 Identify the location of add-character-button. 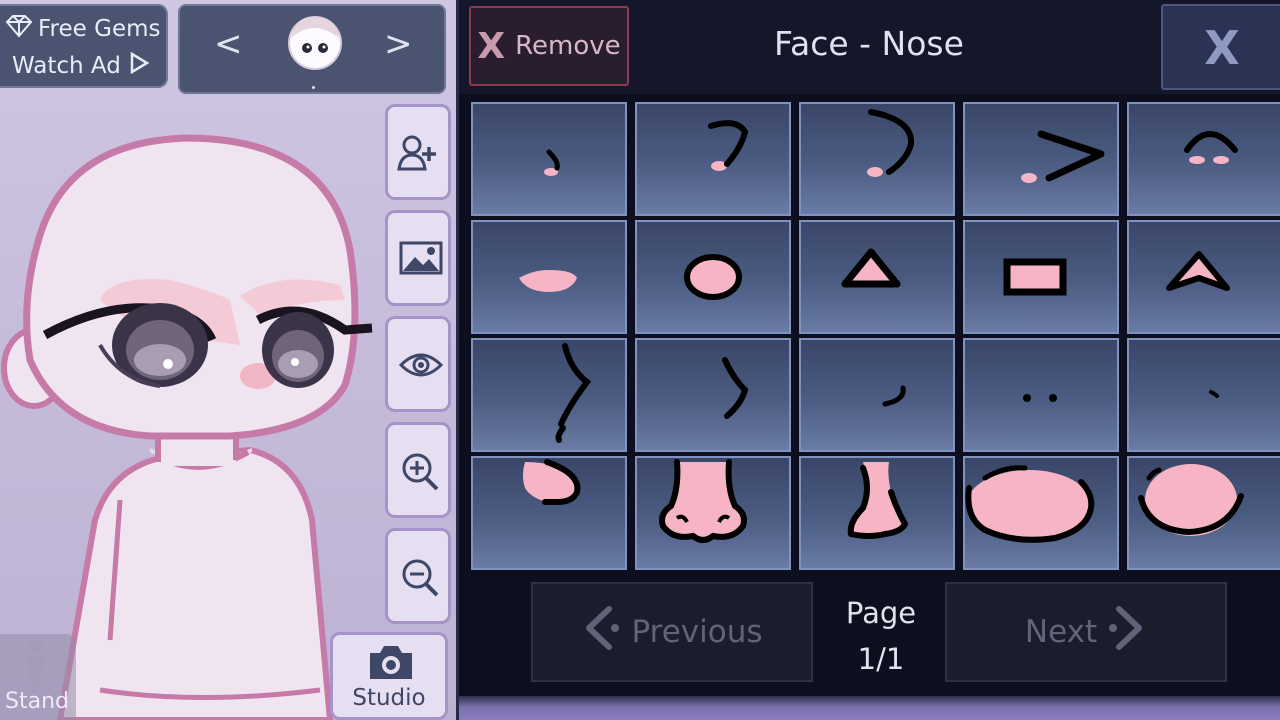
(418, 152).